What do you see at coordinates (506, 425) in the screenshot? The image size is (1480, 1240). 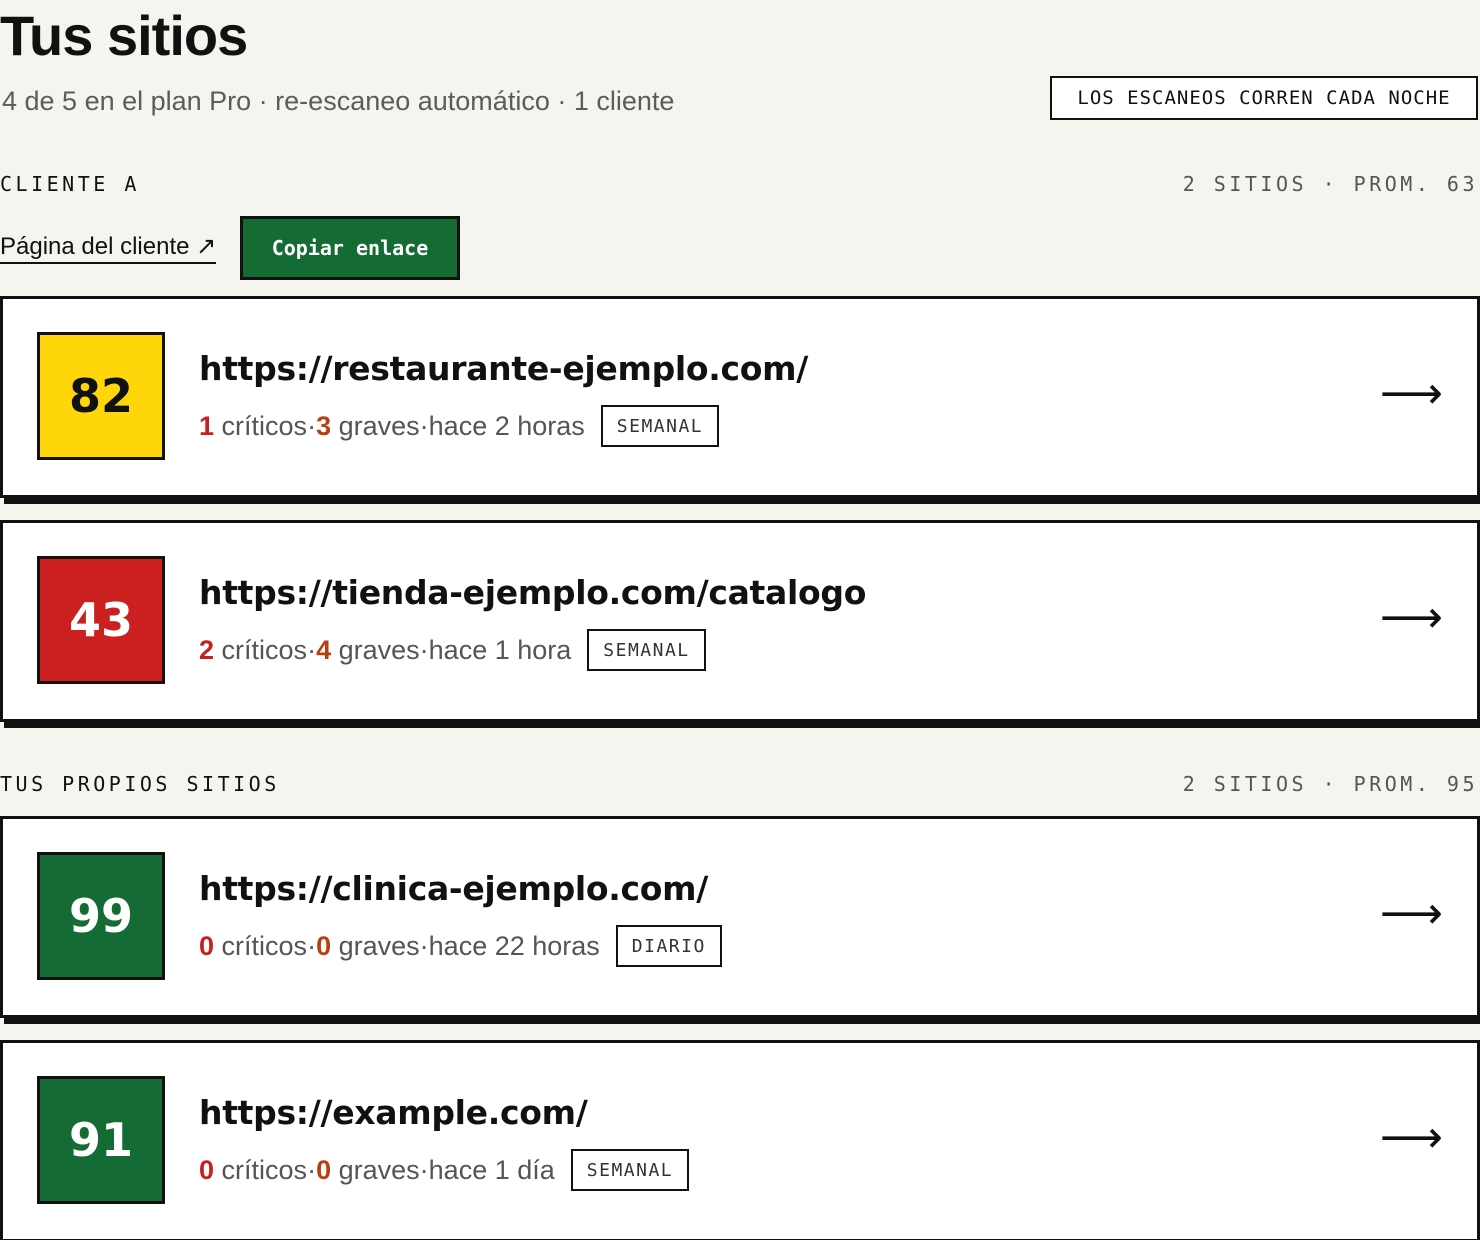 I see `last-scan-time: hace 2 horas` at bounding box center [506, 425].